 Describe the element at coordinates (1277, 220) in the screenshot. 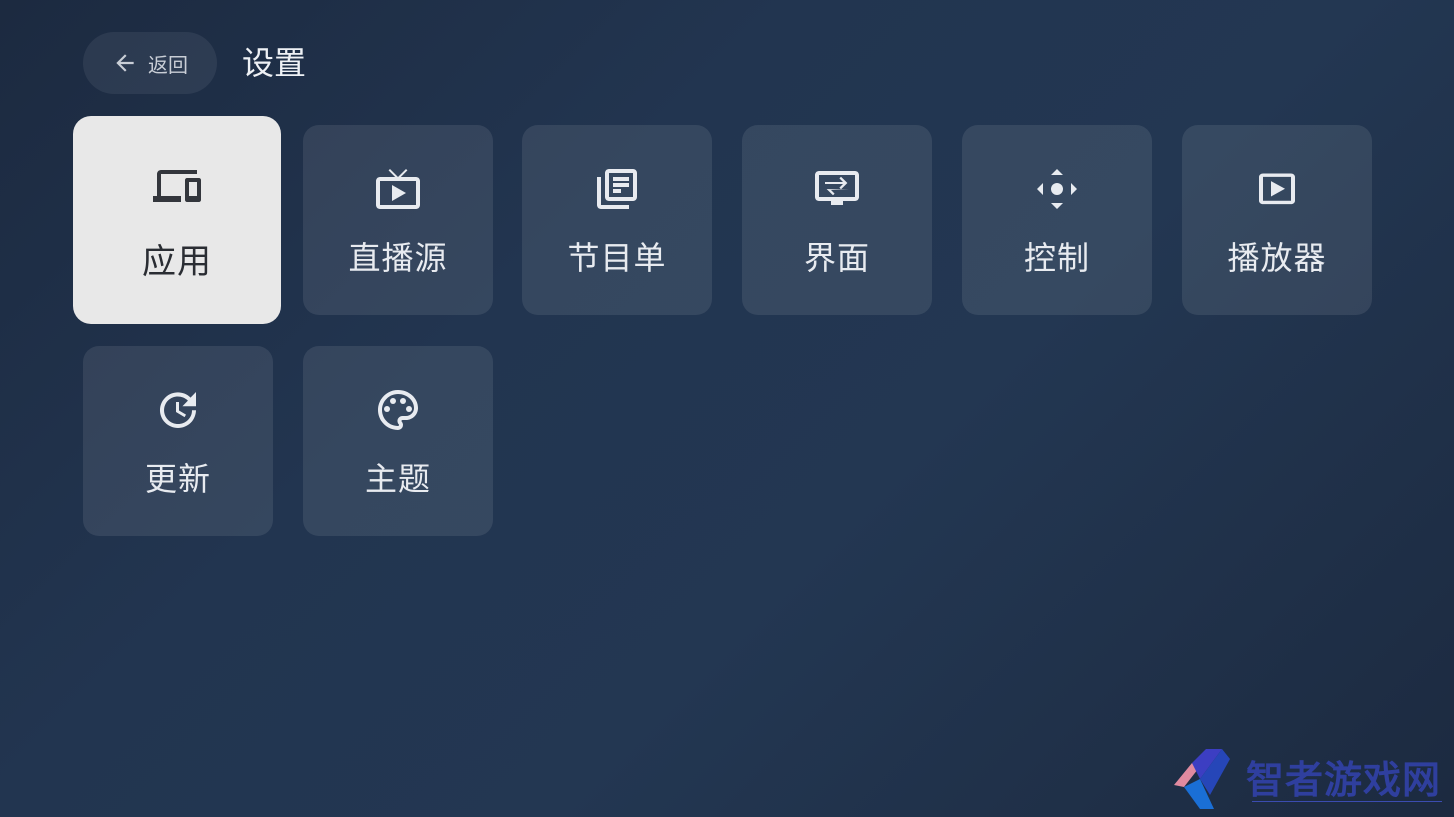

I see `tile-player: 播放器` at that location.